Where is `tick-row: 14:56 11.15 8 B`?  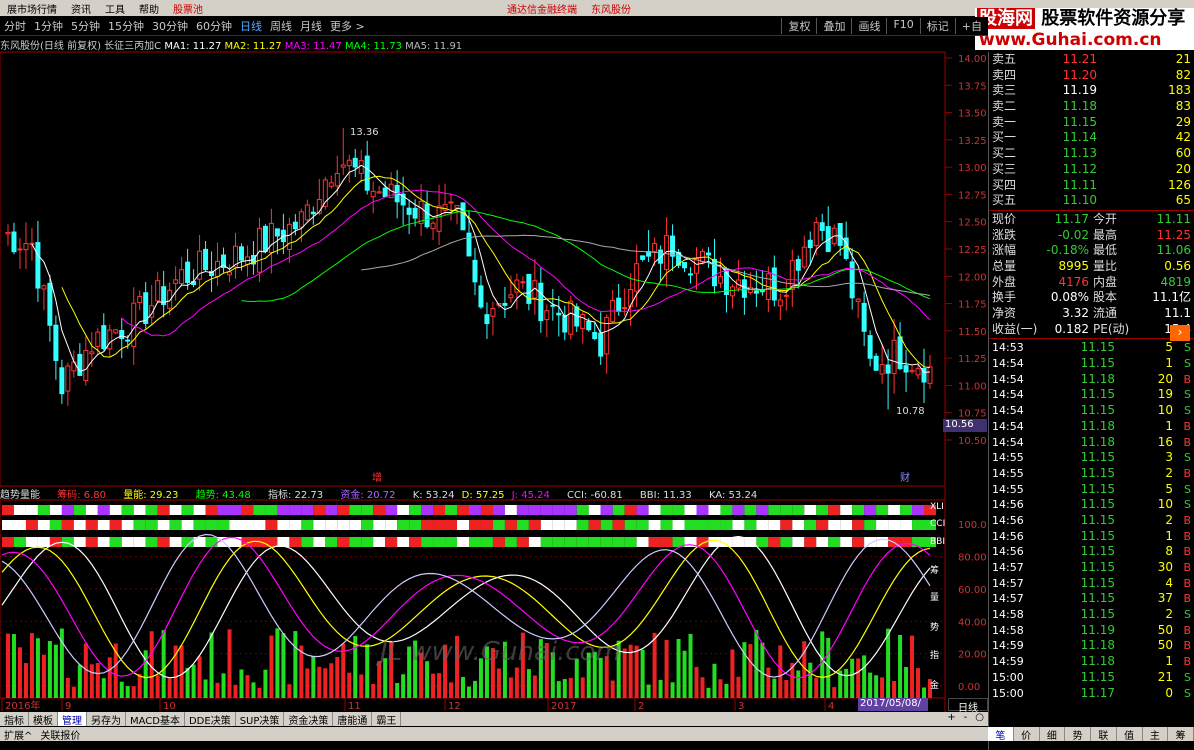
tick-row: 14:56 11.15 8 B is located at coordinates (1091, 552).